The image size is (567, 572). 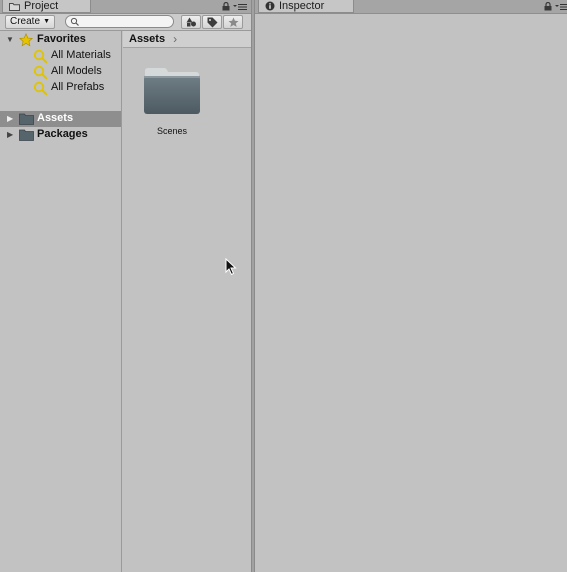 I want to click on inspector-tab-tools, so click(x=555, y=6).